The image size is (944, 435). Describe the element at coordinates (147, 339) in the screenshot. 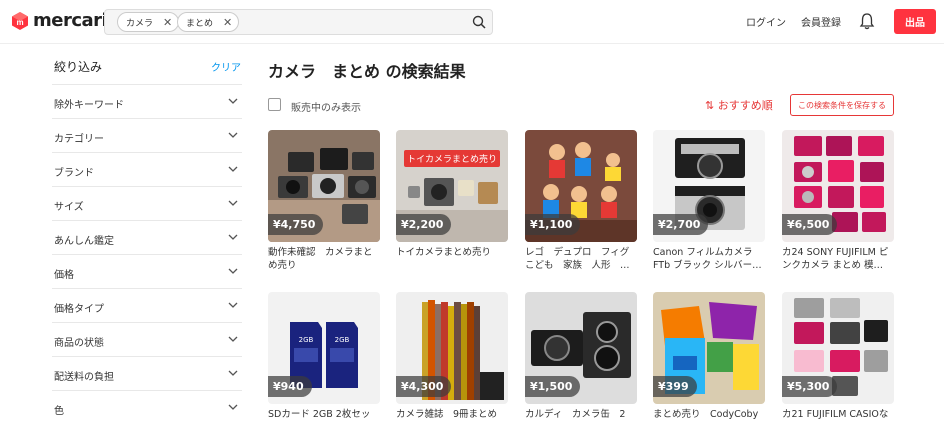

I see `filter-condition: 商品の状態` at that location.